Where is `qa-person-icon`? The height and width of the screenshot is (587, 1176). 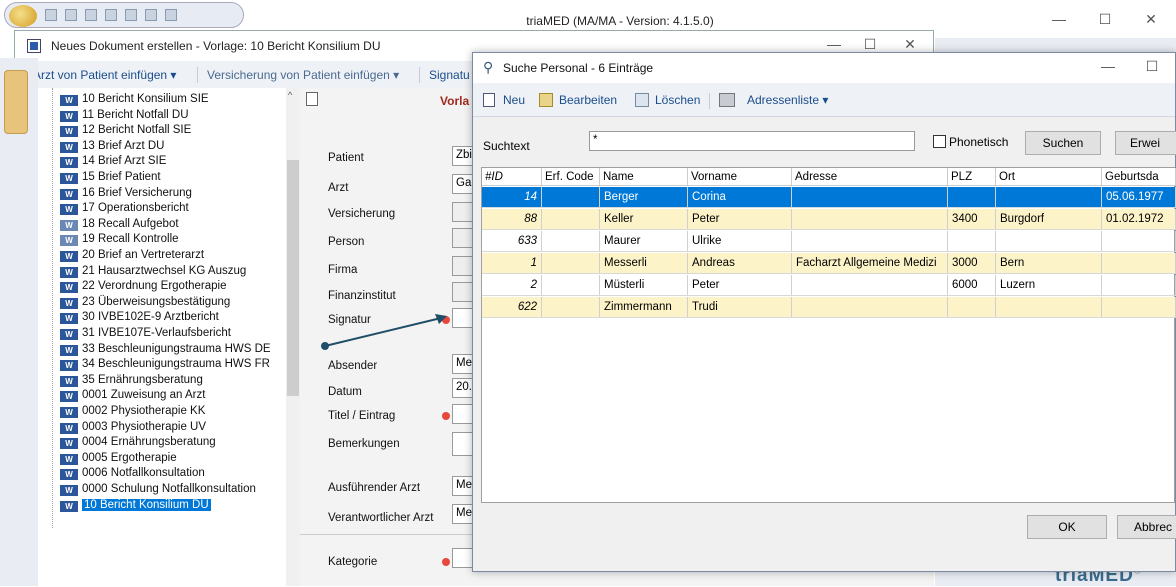
qa-person-icon is located at coordinates (51, 15).